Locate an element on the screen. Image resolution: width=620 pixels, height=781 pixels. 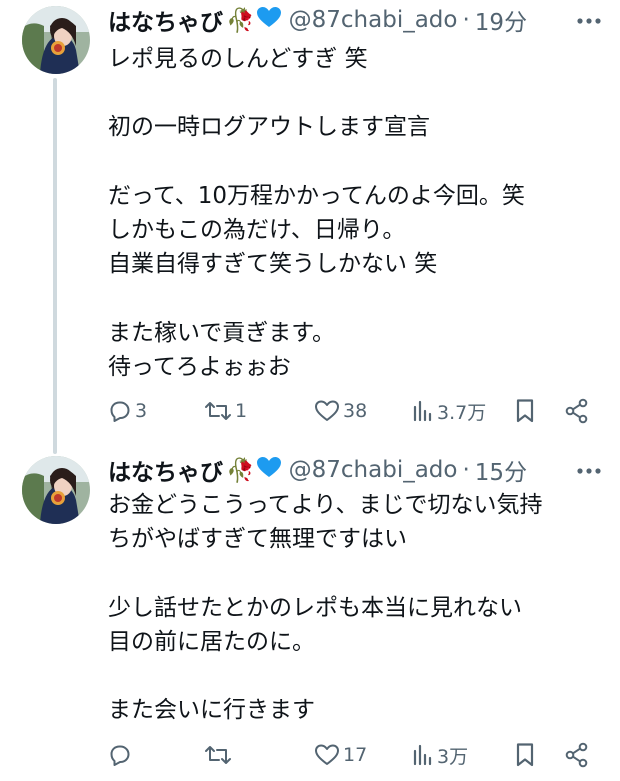
tweet-text-line: 初の一時ログアウトします宣言 is located at coordinates (269, 127).